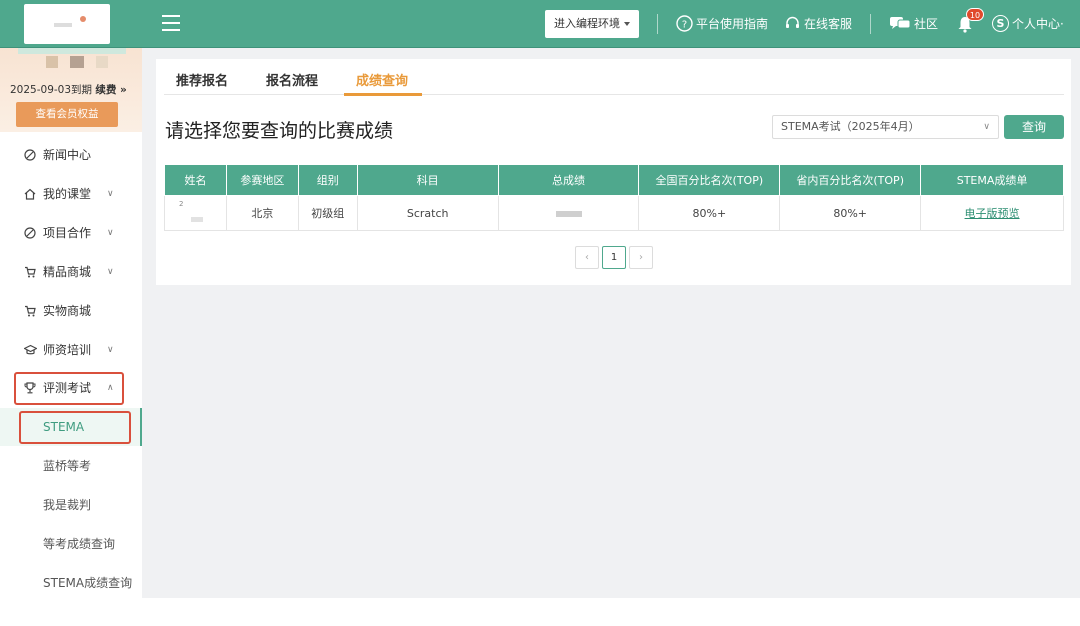  Describe the element at coordinates (172, 24) in the screenshot. I see `menu-toggle-icon` at that location.